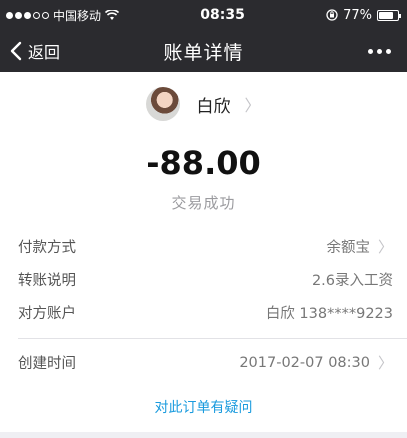 This screenshot has height=438, width=407. Describe the element at coordinates (222, 15) in the screenshot. I see `status-time: 08:35` at that location.